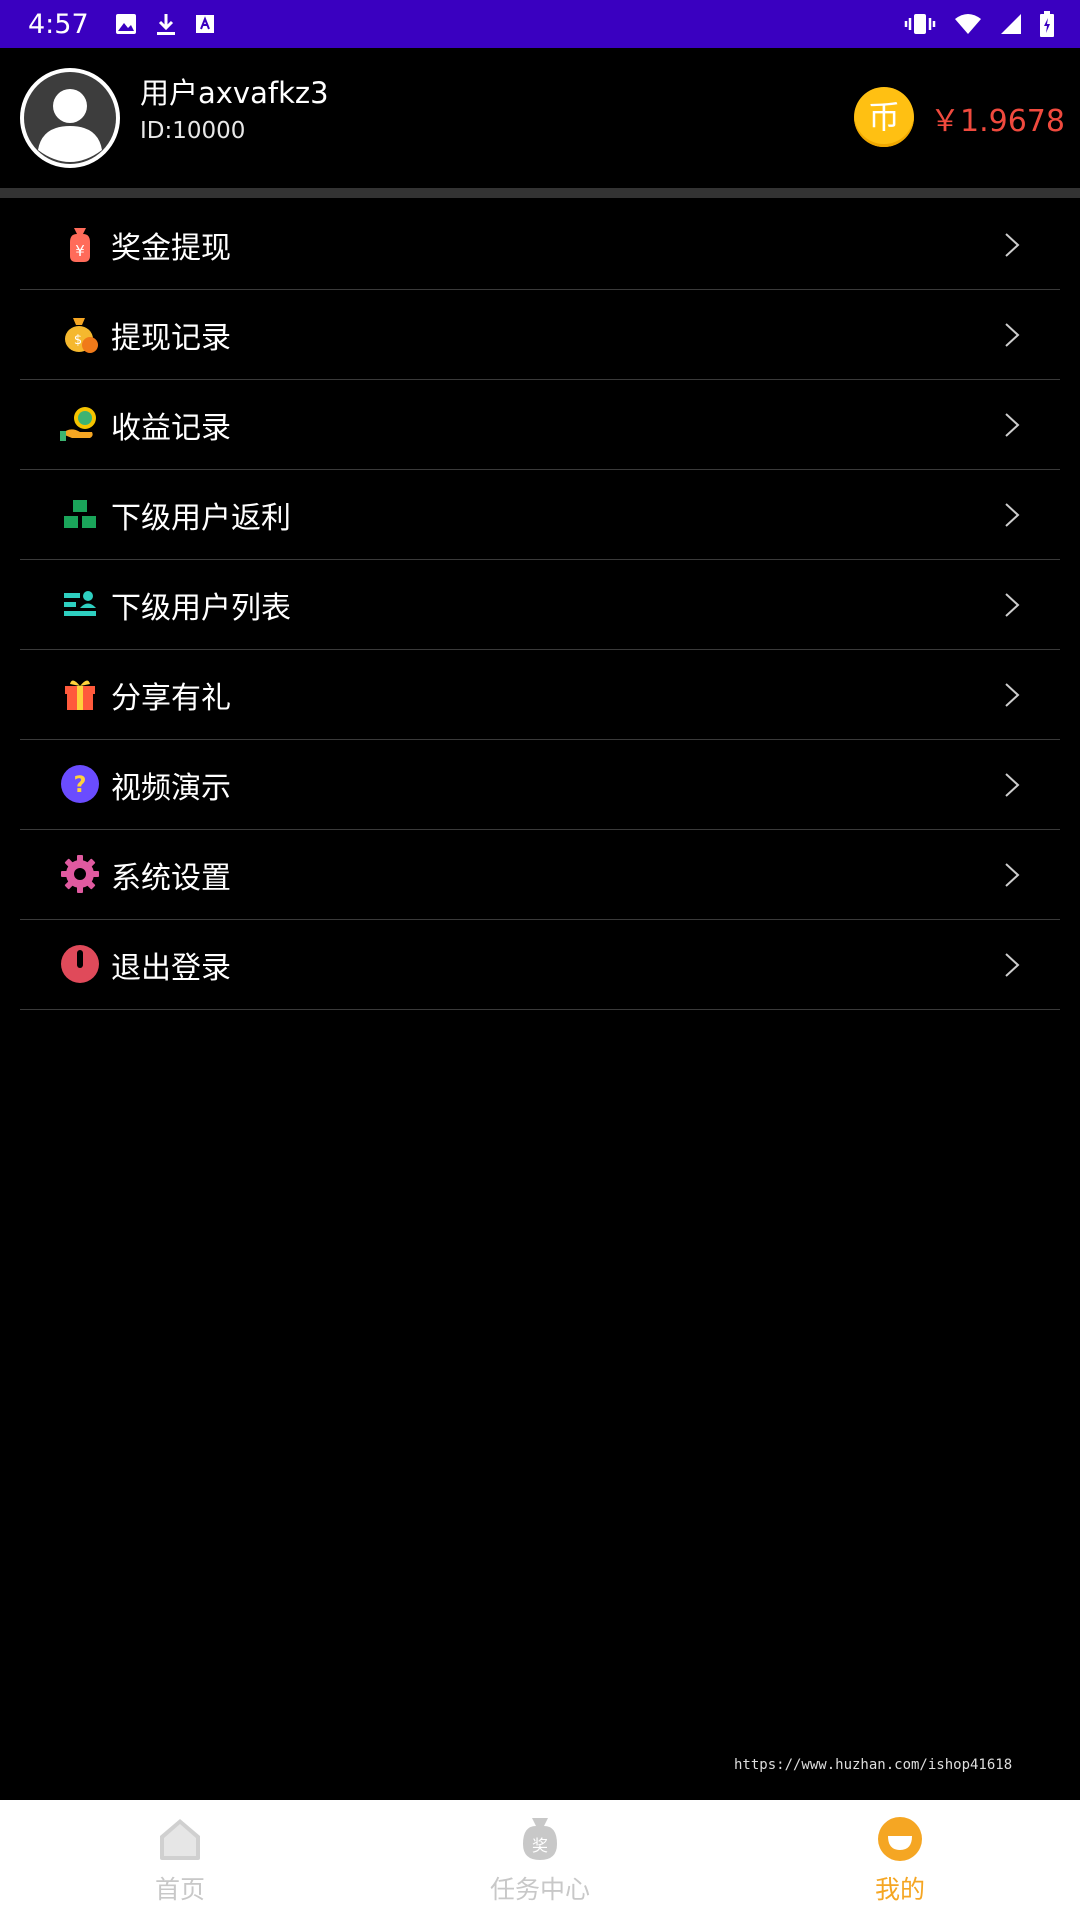 This screenshot has height=1920, width=1080. I want to click on gift-icon, so click(80, 695).